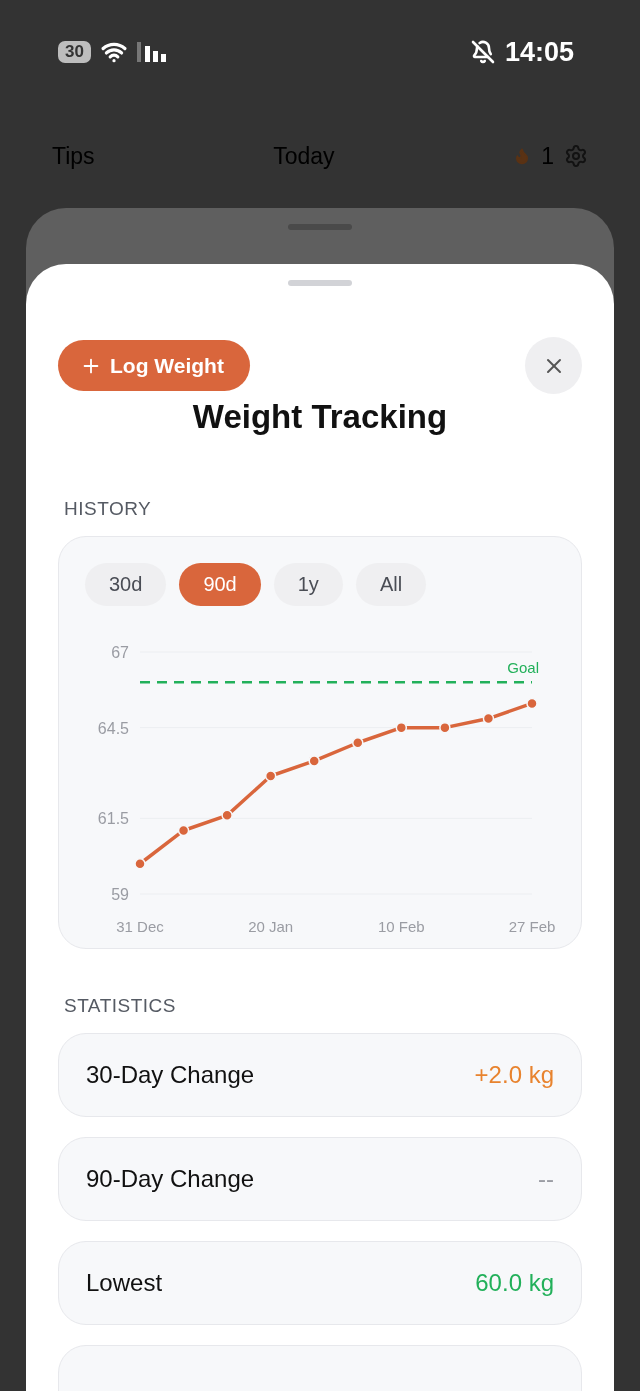  I want to click on goal-label: Goal, so click(523, 668).